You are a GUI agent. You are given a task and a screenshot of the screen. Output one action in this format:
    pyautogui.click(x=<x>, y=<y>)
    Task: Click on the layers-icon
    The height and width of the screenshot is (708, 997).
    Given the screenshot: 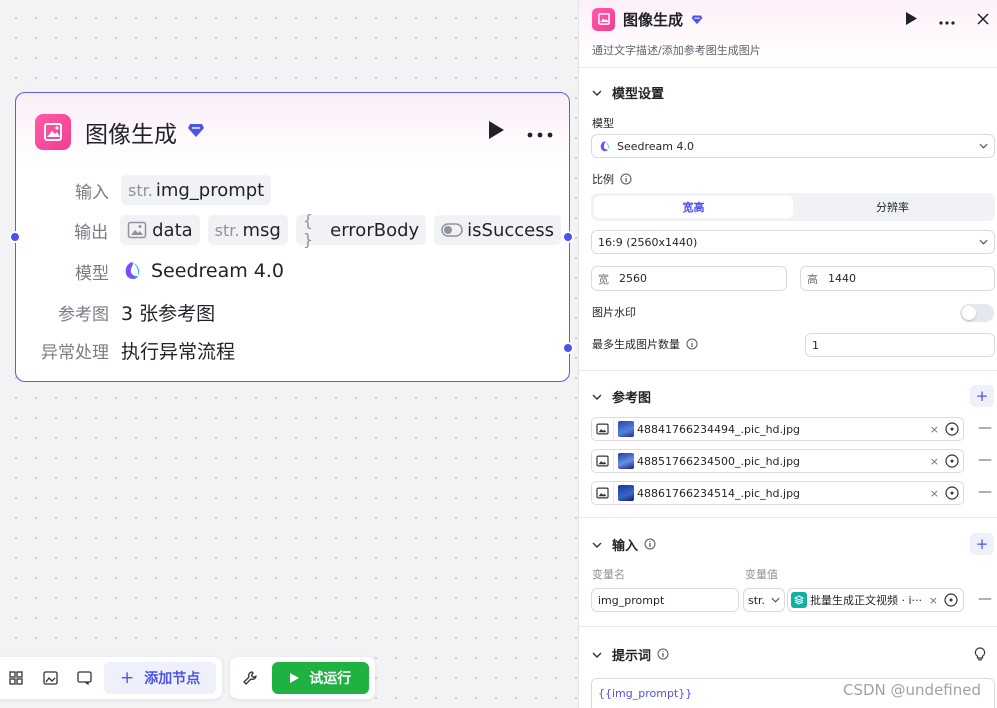 What is the action you would take?
    pyautogui.click(x=799, y=600)
    